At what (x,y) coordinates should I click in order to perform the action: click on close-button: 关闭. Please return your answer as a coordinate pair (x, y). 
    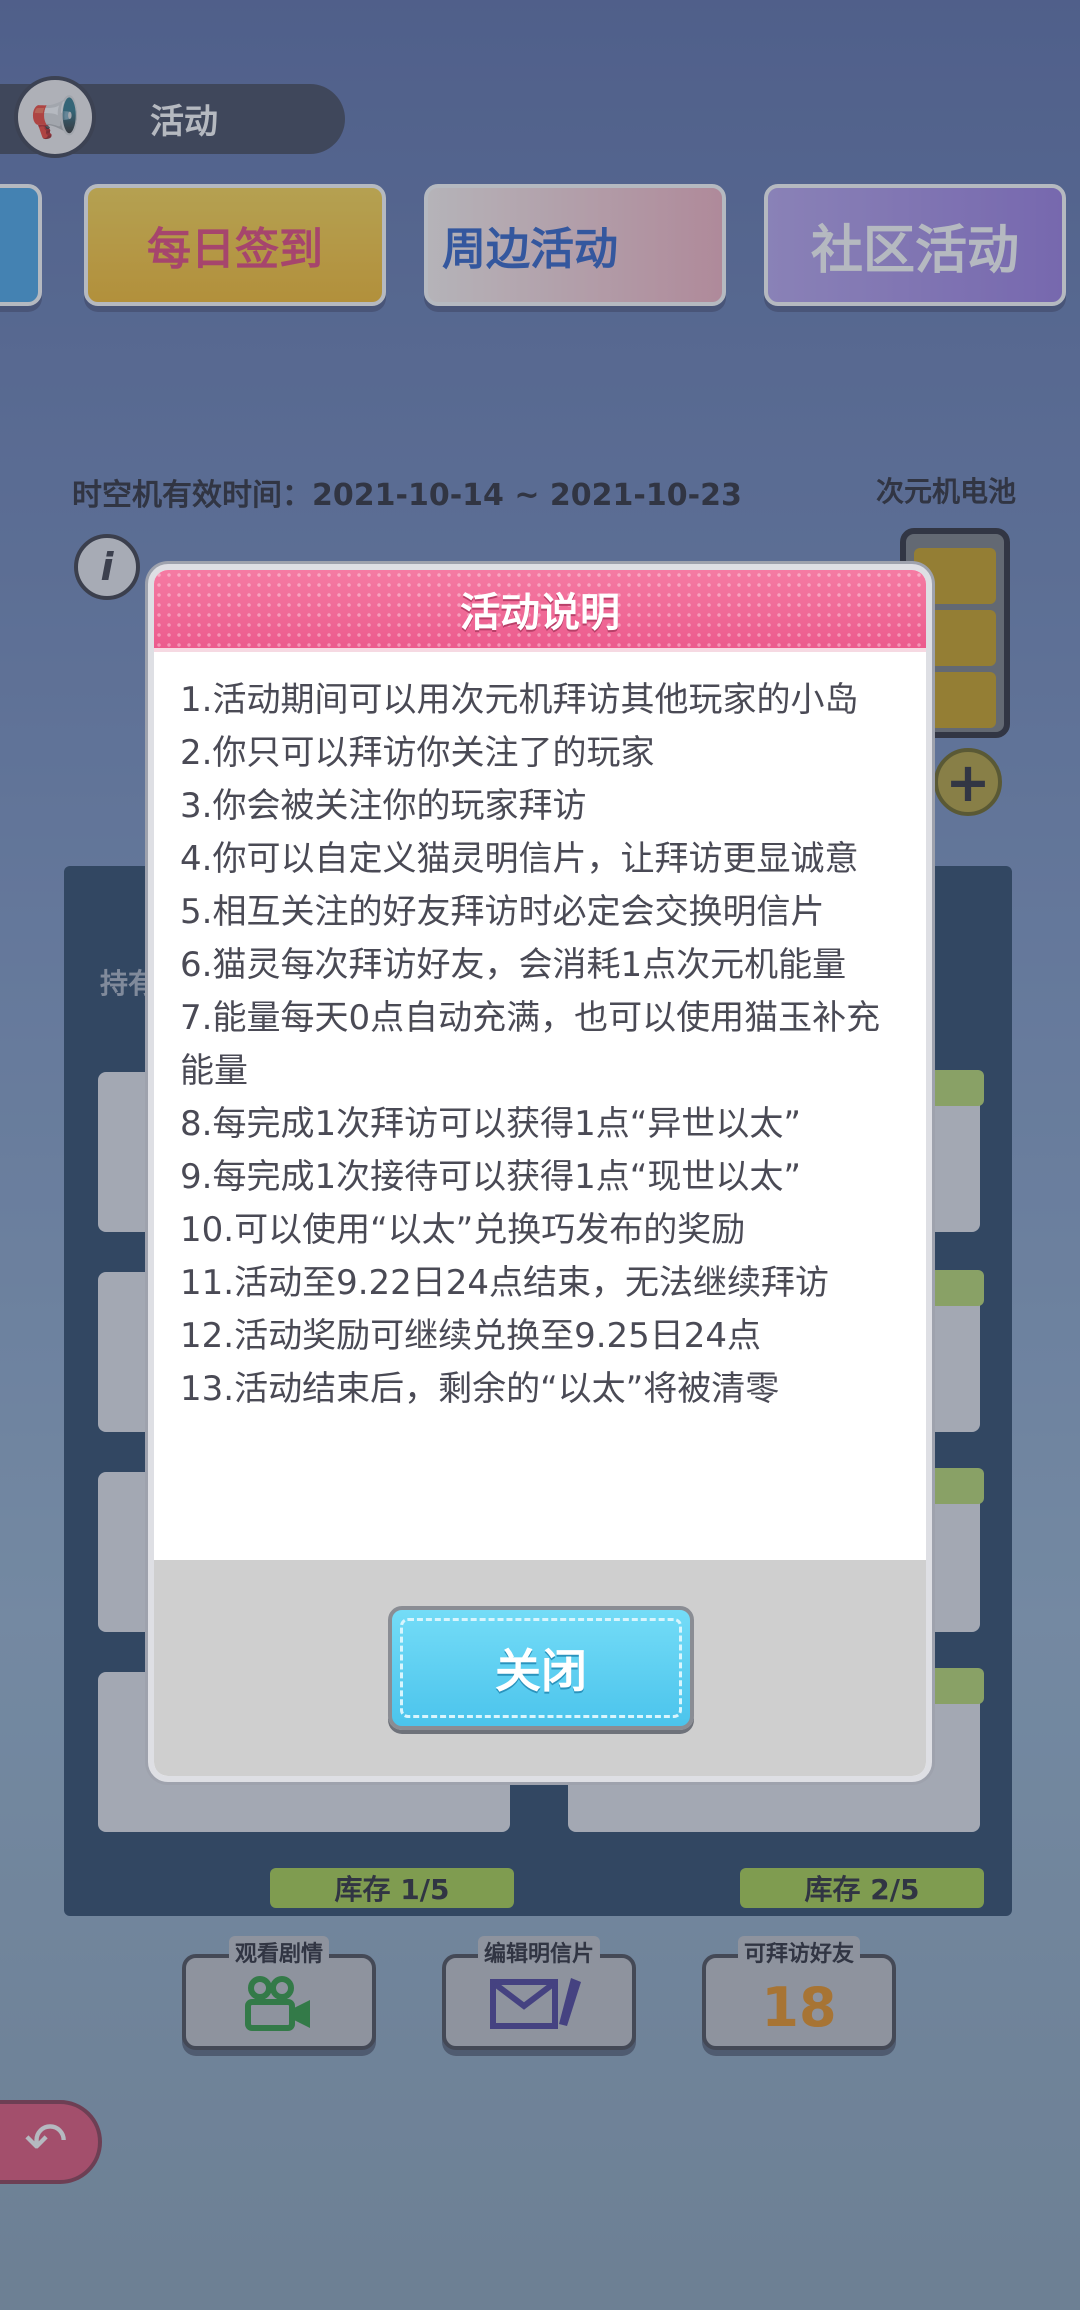
    Looking at the image, I should click on (541, 1668).